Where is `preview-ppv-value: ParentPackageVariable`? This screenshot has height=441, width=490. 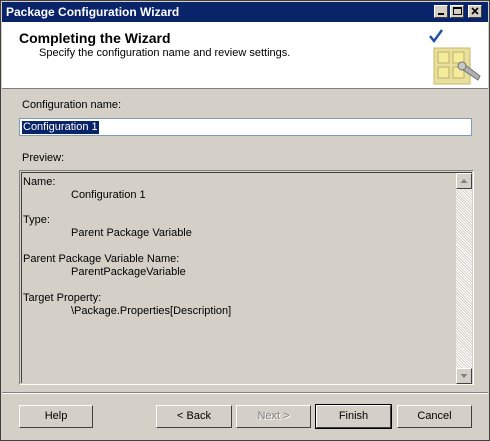 preview-ppv-value: ParentPackageVariable is located at coordinates (128, 272).